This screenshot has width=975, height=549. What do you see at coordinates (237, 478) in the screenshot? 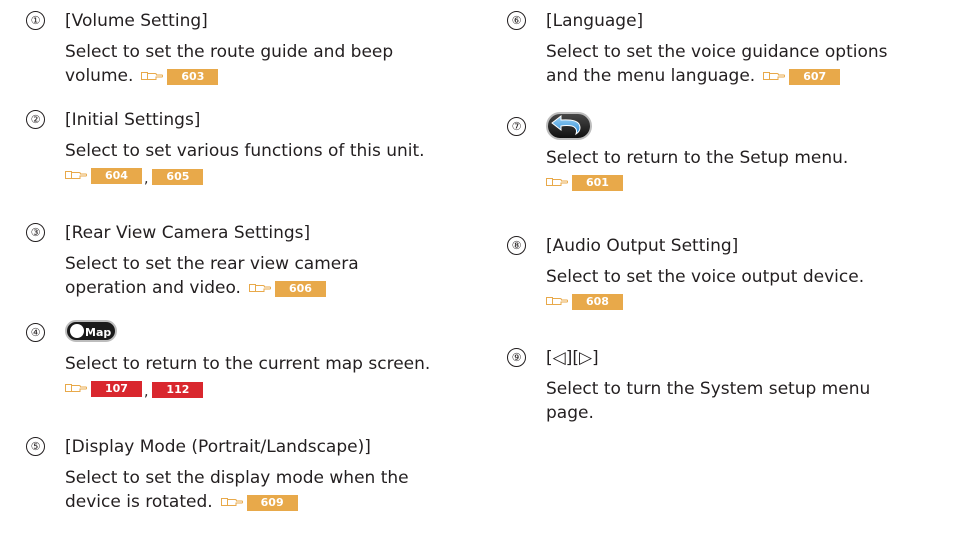
I see `description-line: Select to set the display mode when the` at bounding box center [237, 478].